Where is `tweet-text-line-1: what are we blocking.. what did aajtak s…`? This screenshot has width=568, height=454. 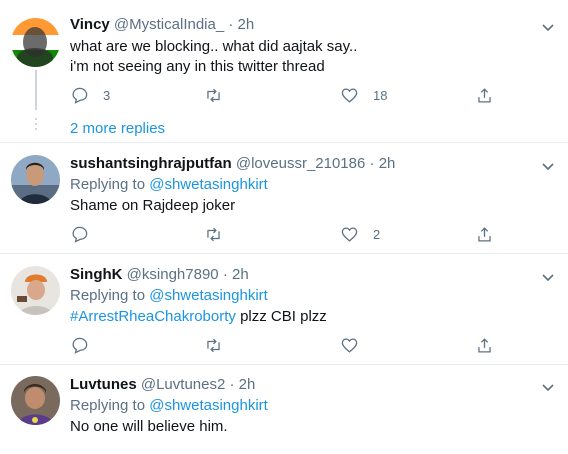
tweet-text-line-1: what are we blocking.. what did aajtak s… is located at coordinates (214, 46).